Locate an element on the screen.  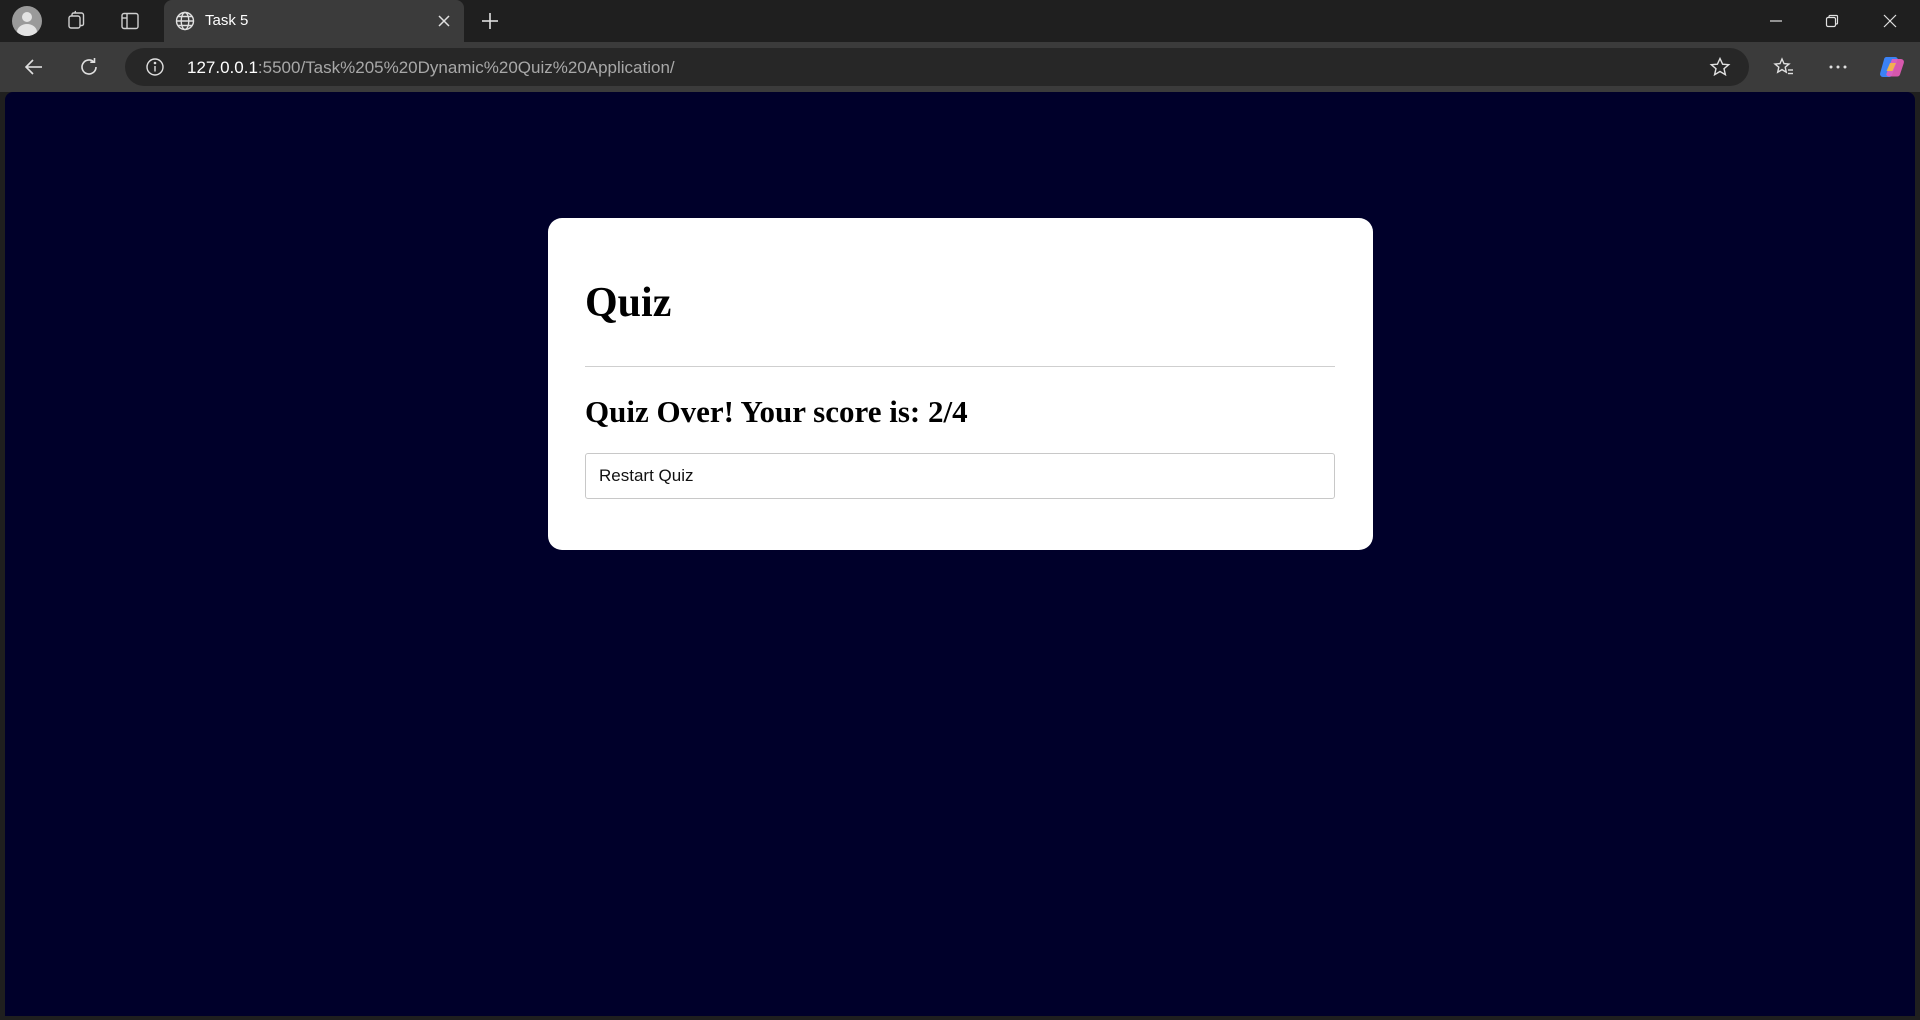
favorites-icon is located at coordinates (1784, 67).